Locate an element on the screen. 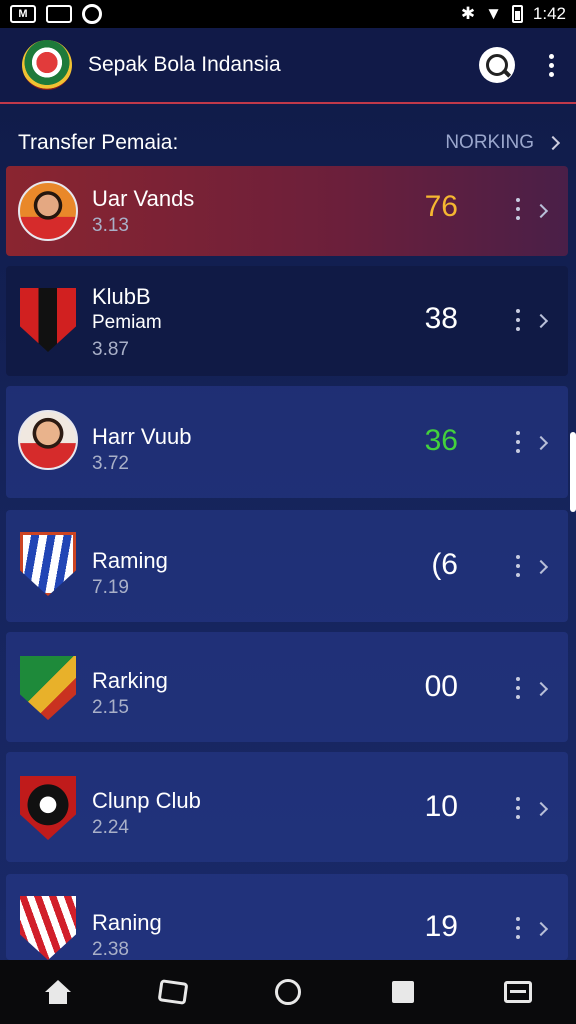  wifi-icon: ▼ is located at coordinates (493, 13).